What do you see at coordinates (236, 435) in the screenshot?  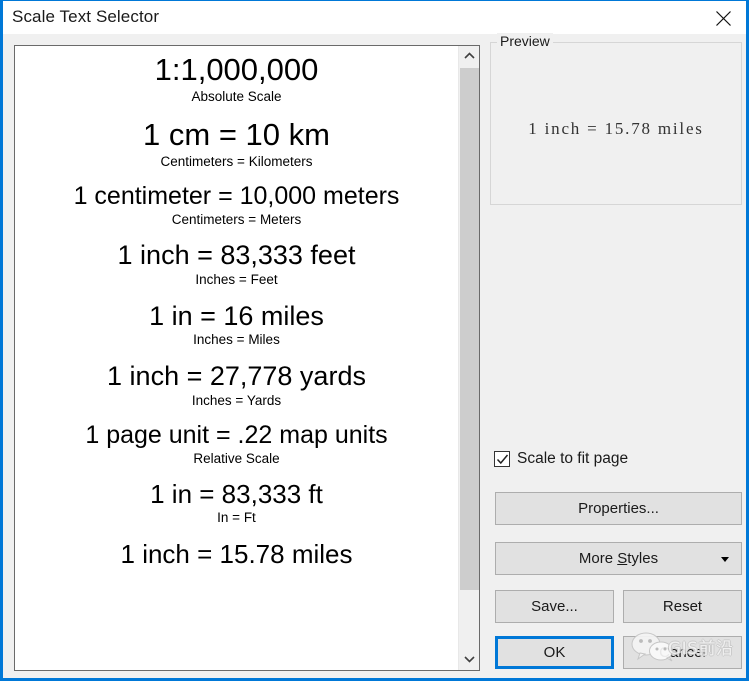 I see `scale-item-main: 1 page unit = .22 map units` at bounding box center [236, 435].